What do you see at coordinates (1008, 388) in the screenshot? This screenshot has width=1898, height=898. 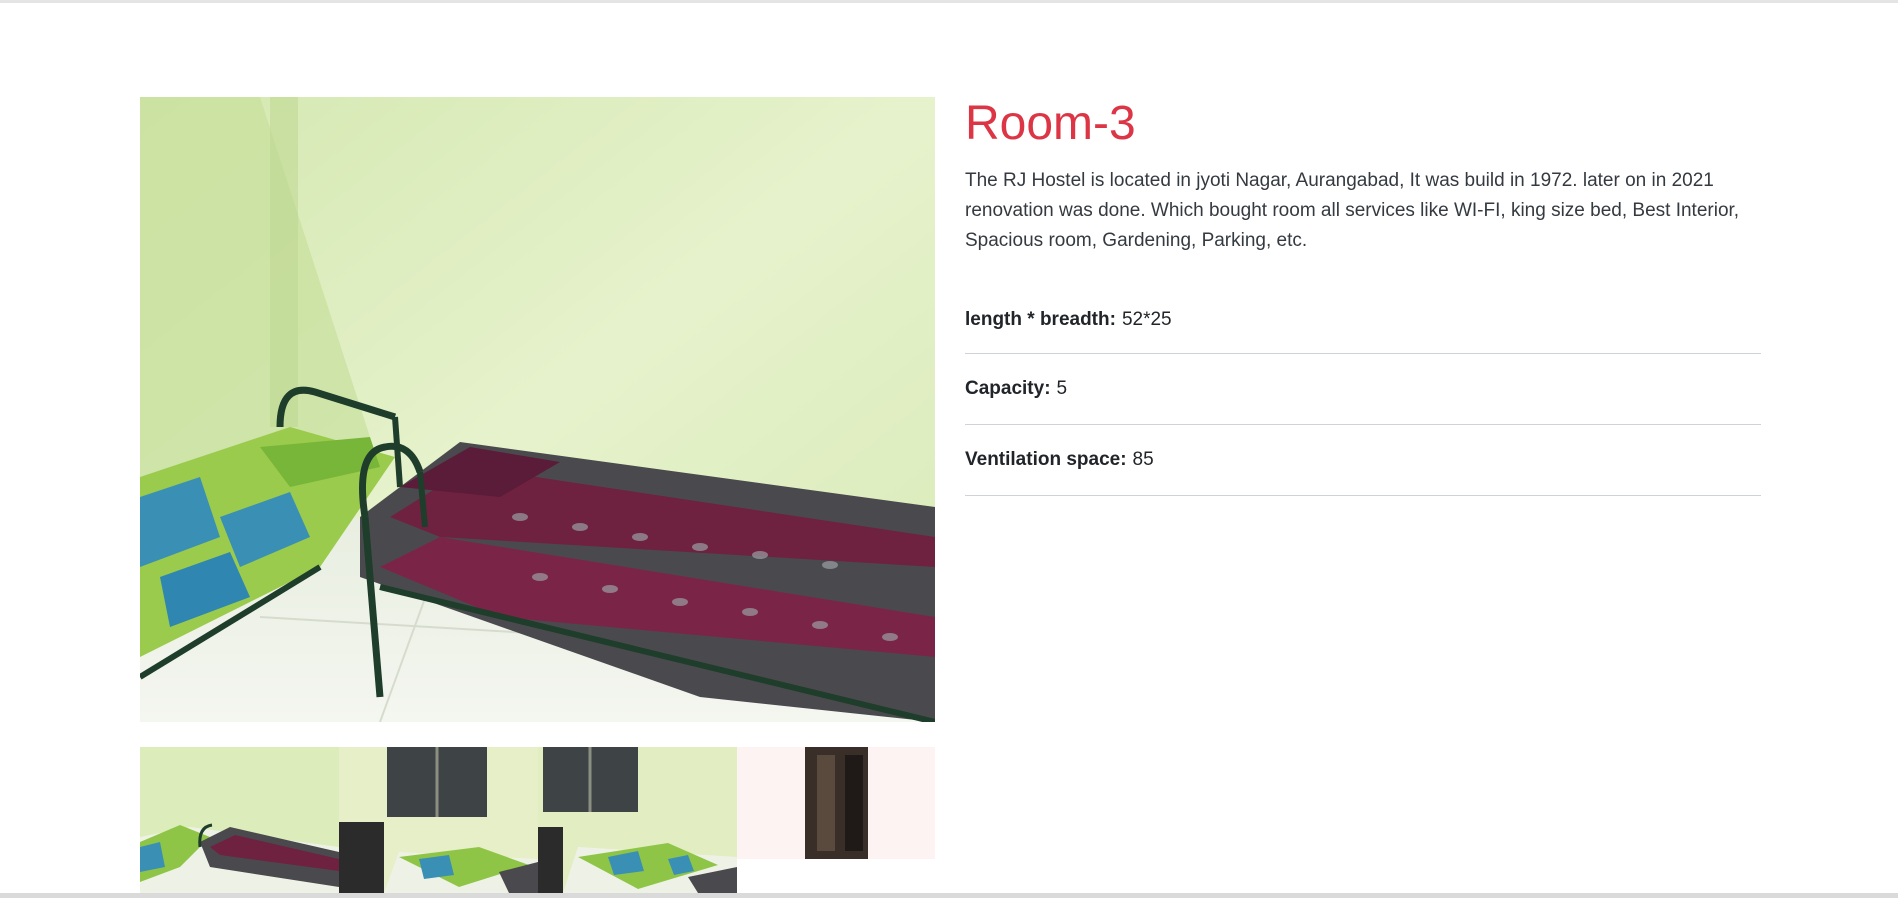 I see `spec-label: Capacity:` at bounding box center [1008, 388].